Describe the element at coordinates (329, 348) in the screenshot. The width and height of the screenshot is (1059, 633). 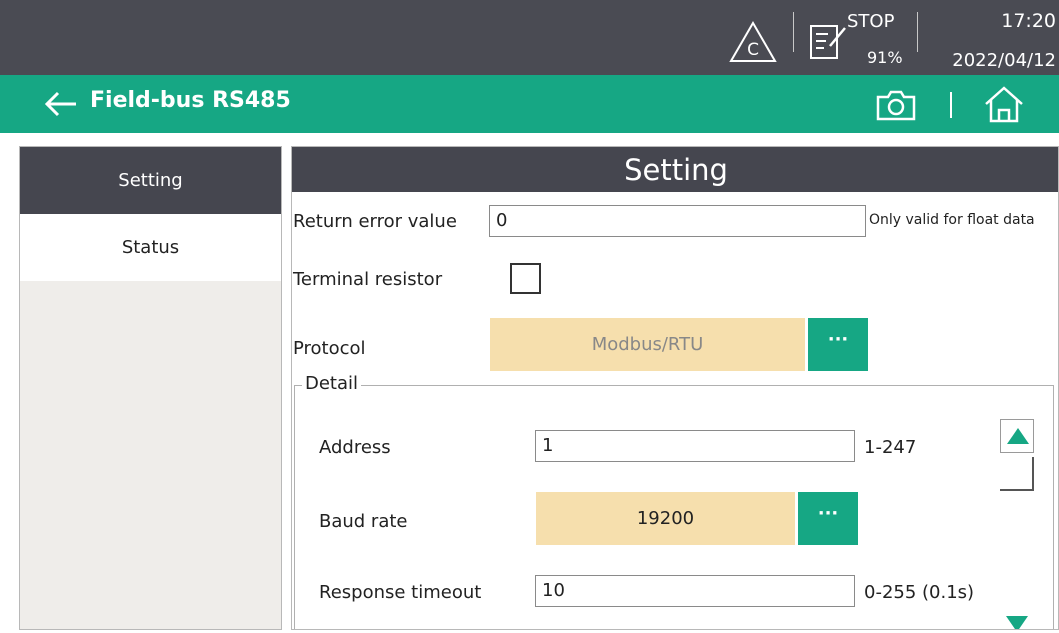
I see `protocol-label: Protocol` at that location.